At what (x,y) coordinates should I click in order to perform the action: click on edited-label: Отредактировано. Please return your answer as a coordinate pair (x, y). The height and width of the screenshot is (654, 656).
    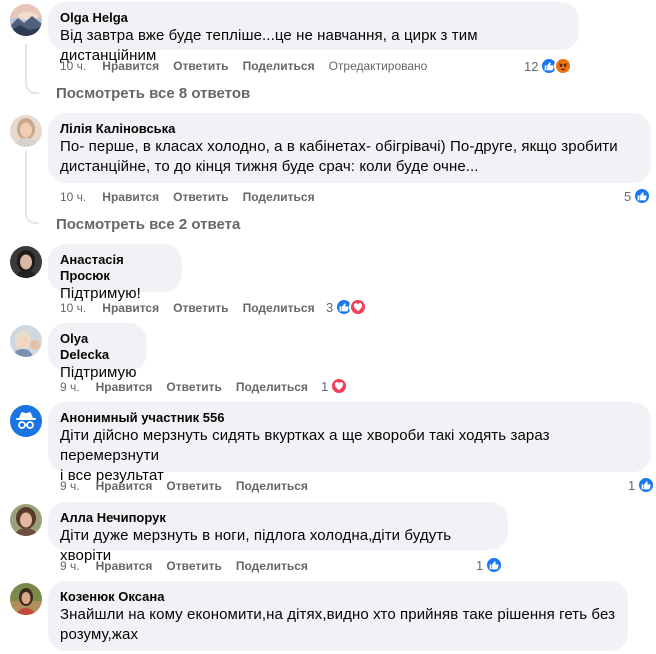
    Looking at the image, I should click on (378, 66).